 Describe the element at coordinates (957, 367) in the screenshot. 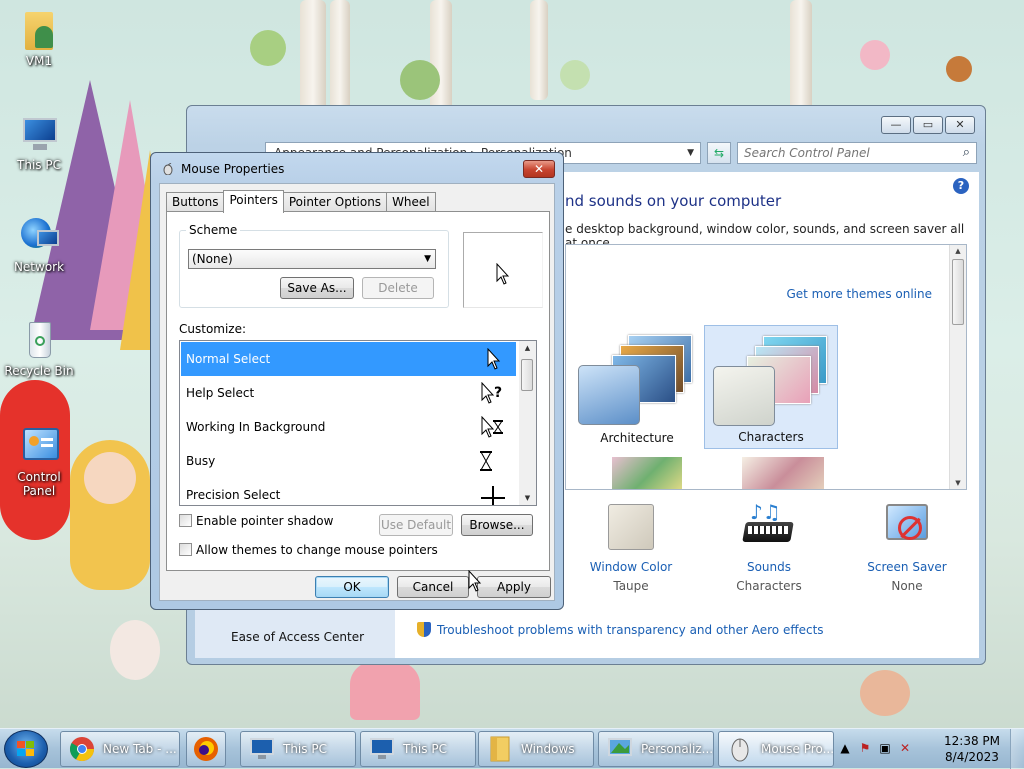

I see `themes-scrollbar: ▲ ▼` at that location.